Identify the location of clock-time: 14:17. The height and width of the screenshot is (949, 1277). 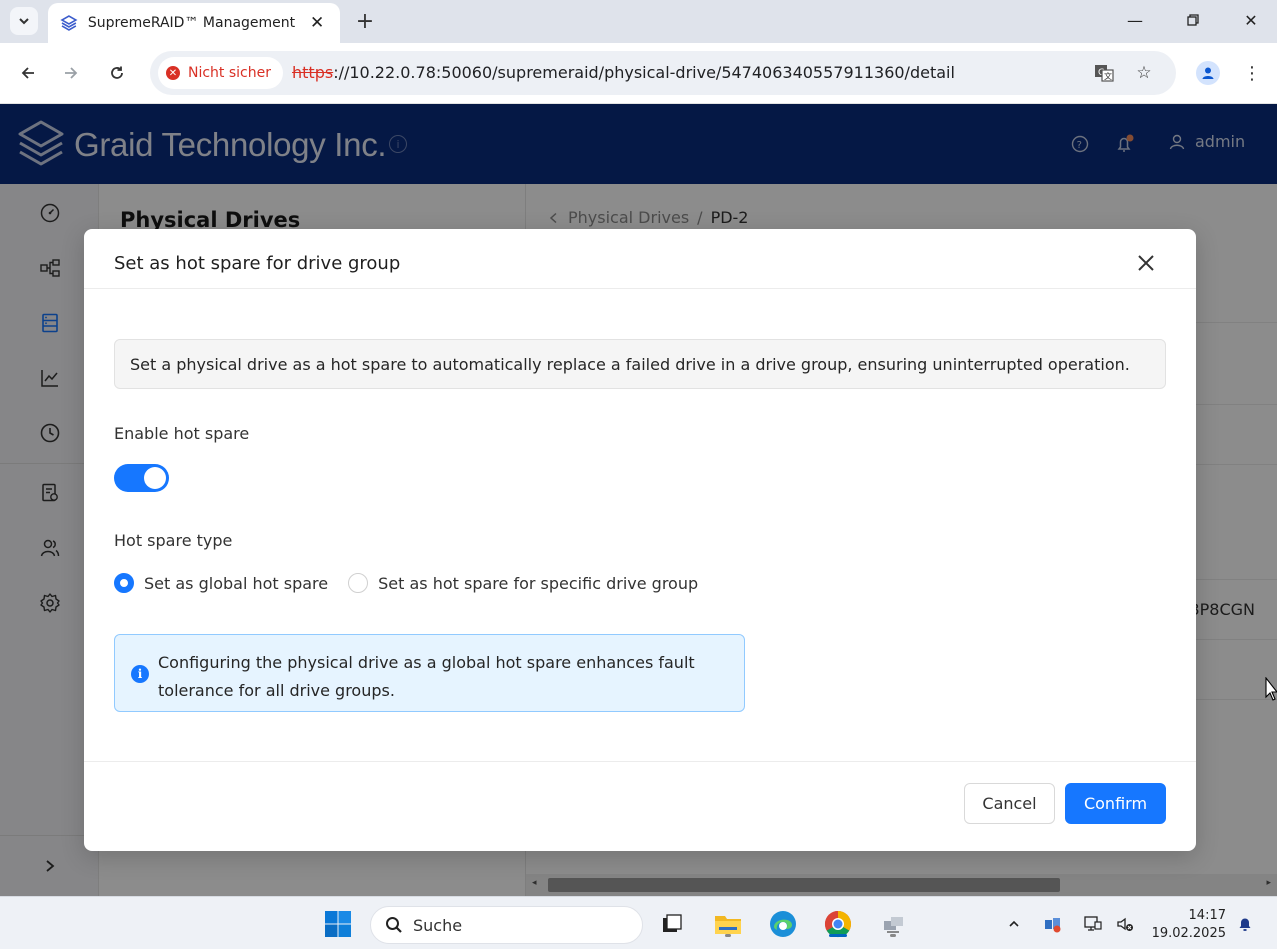
(1207, 915).